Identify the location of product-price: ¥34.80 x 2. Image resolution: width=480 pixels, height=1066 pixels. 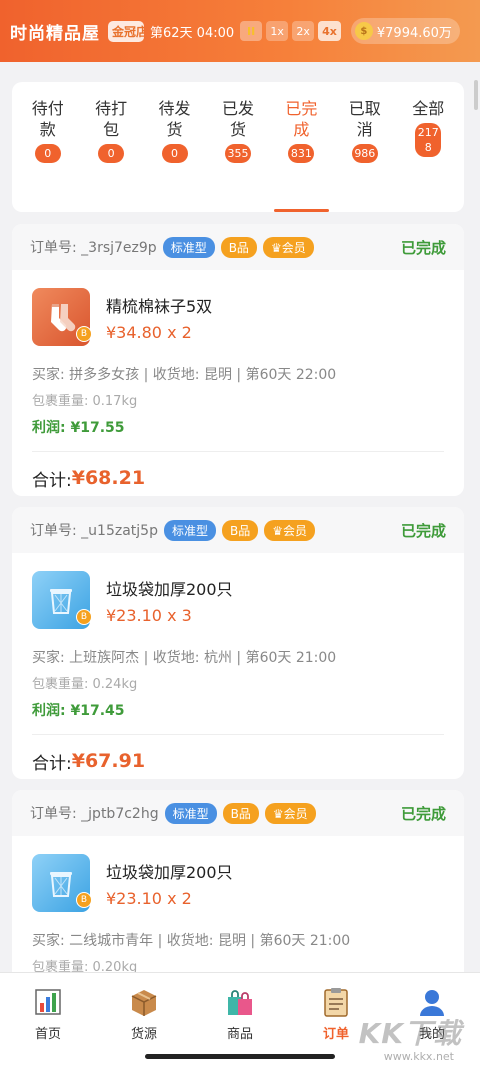
(149, 332).